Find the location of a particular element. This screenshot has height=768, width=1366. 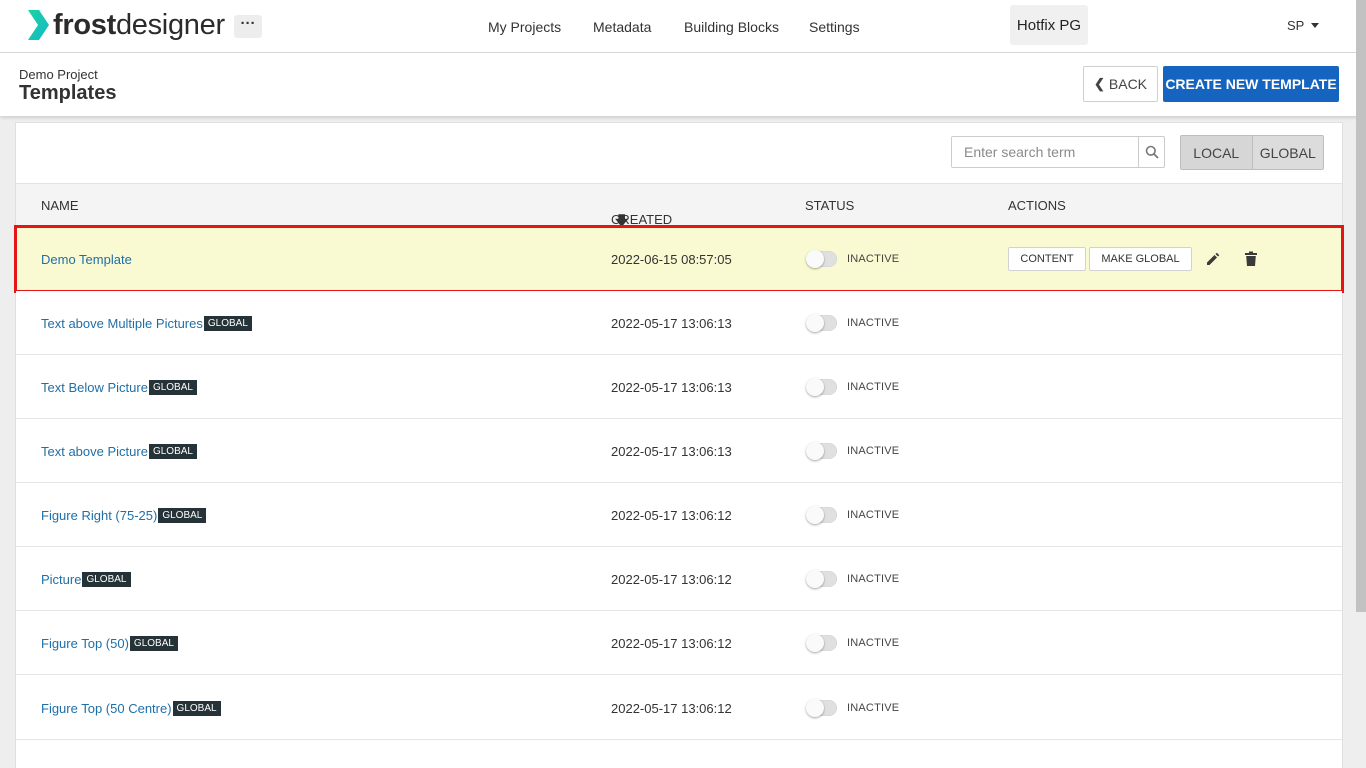

column-header-status: STATUS is located at coordinates (829, 205).